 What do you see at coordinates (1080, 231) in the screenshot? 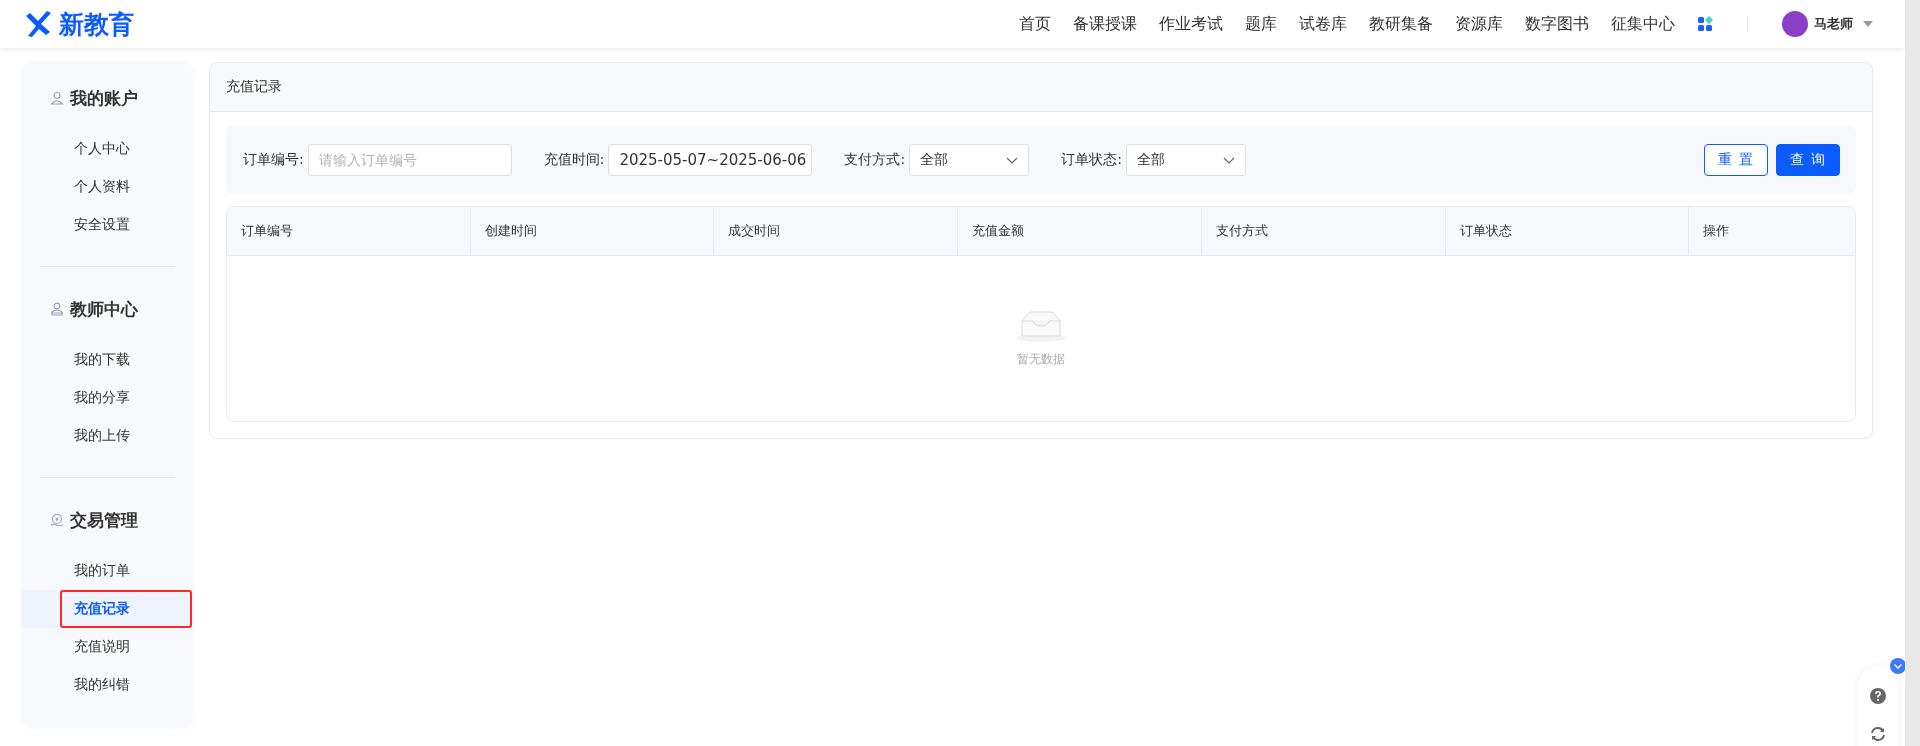
I see `column-header: 充值金额` at bounding box center [1080, 231].